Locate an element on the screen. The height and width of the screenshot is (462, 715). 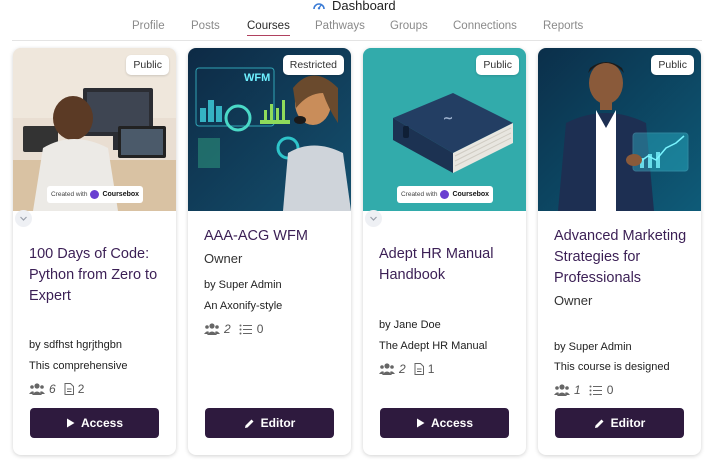
speedometer-icon is located at coordinates (319, 5).